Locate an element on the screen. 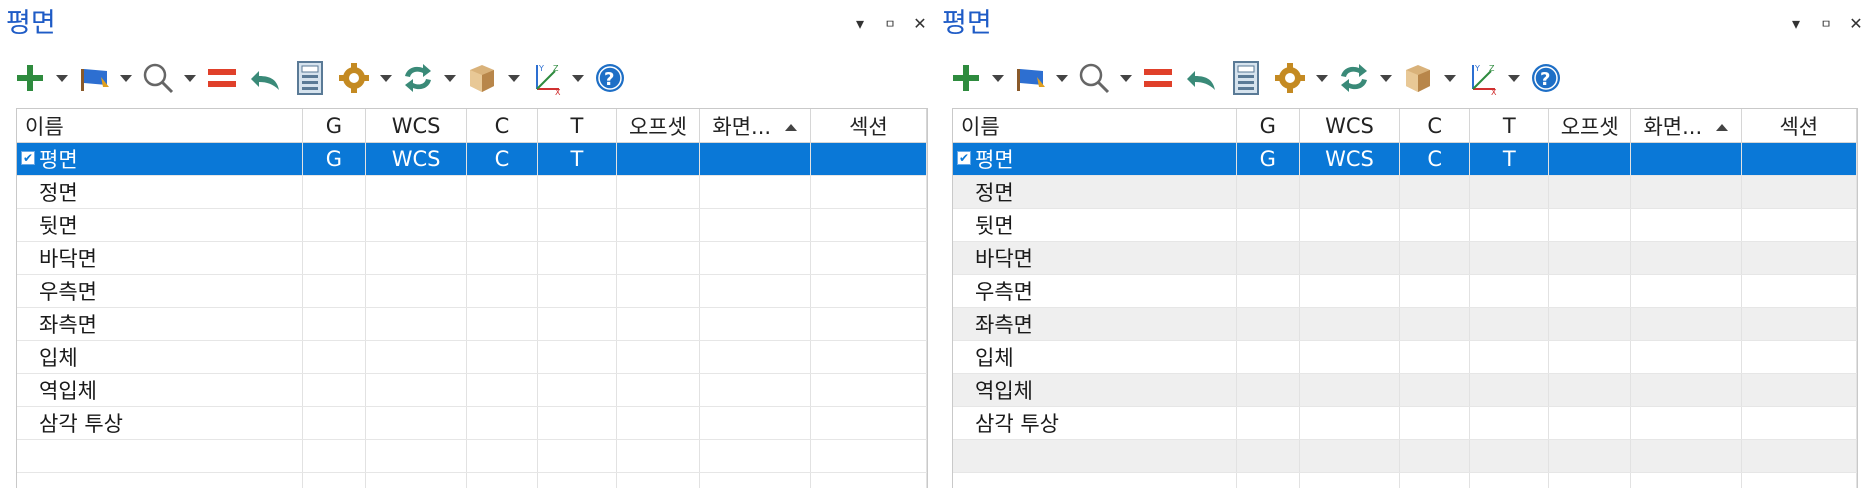  row-c-cell is located at coordinates (502, 192).